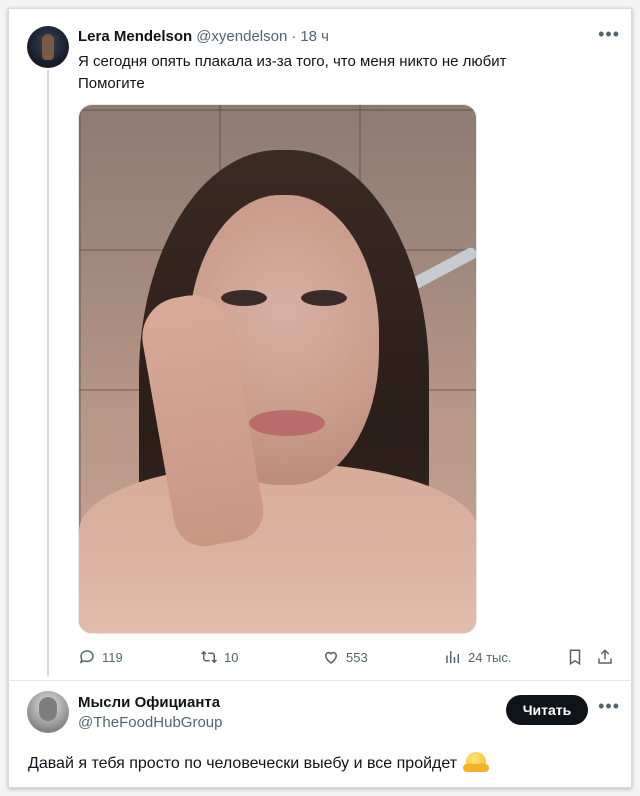 The width and height of the screenshot is (640, 796). Describe the element at coordinates (320, 680) in the screenshot. I see `divider` at that location.